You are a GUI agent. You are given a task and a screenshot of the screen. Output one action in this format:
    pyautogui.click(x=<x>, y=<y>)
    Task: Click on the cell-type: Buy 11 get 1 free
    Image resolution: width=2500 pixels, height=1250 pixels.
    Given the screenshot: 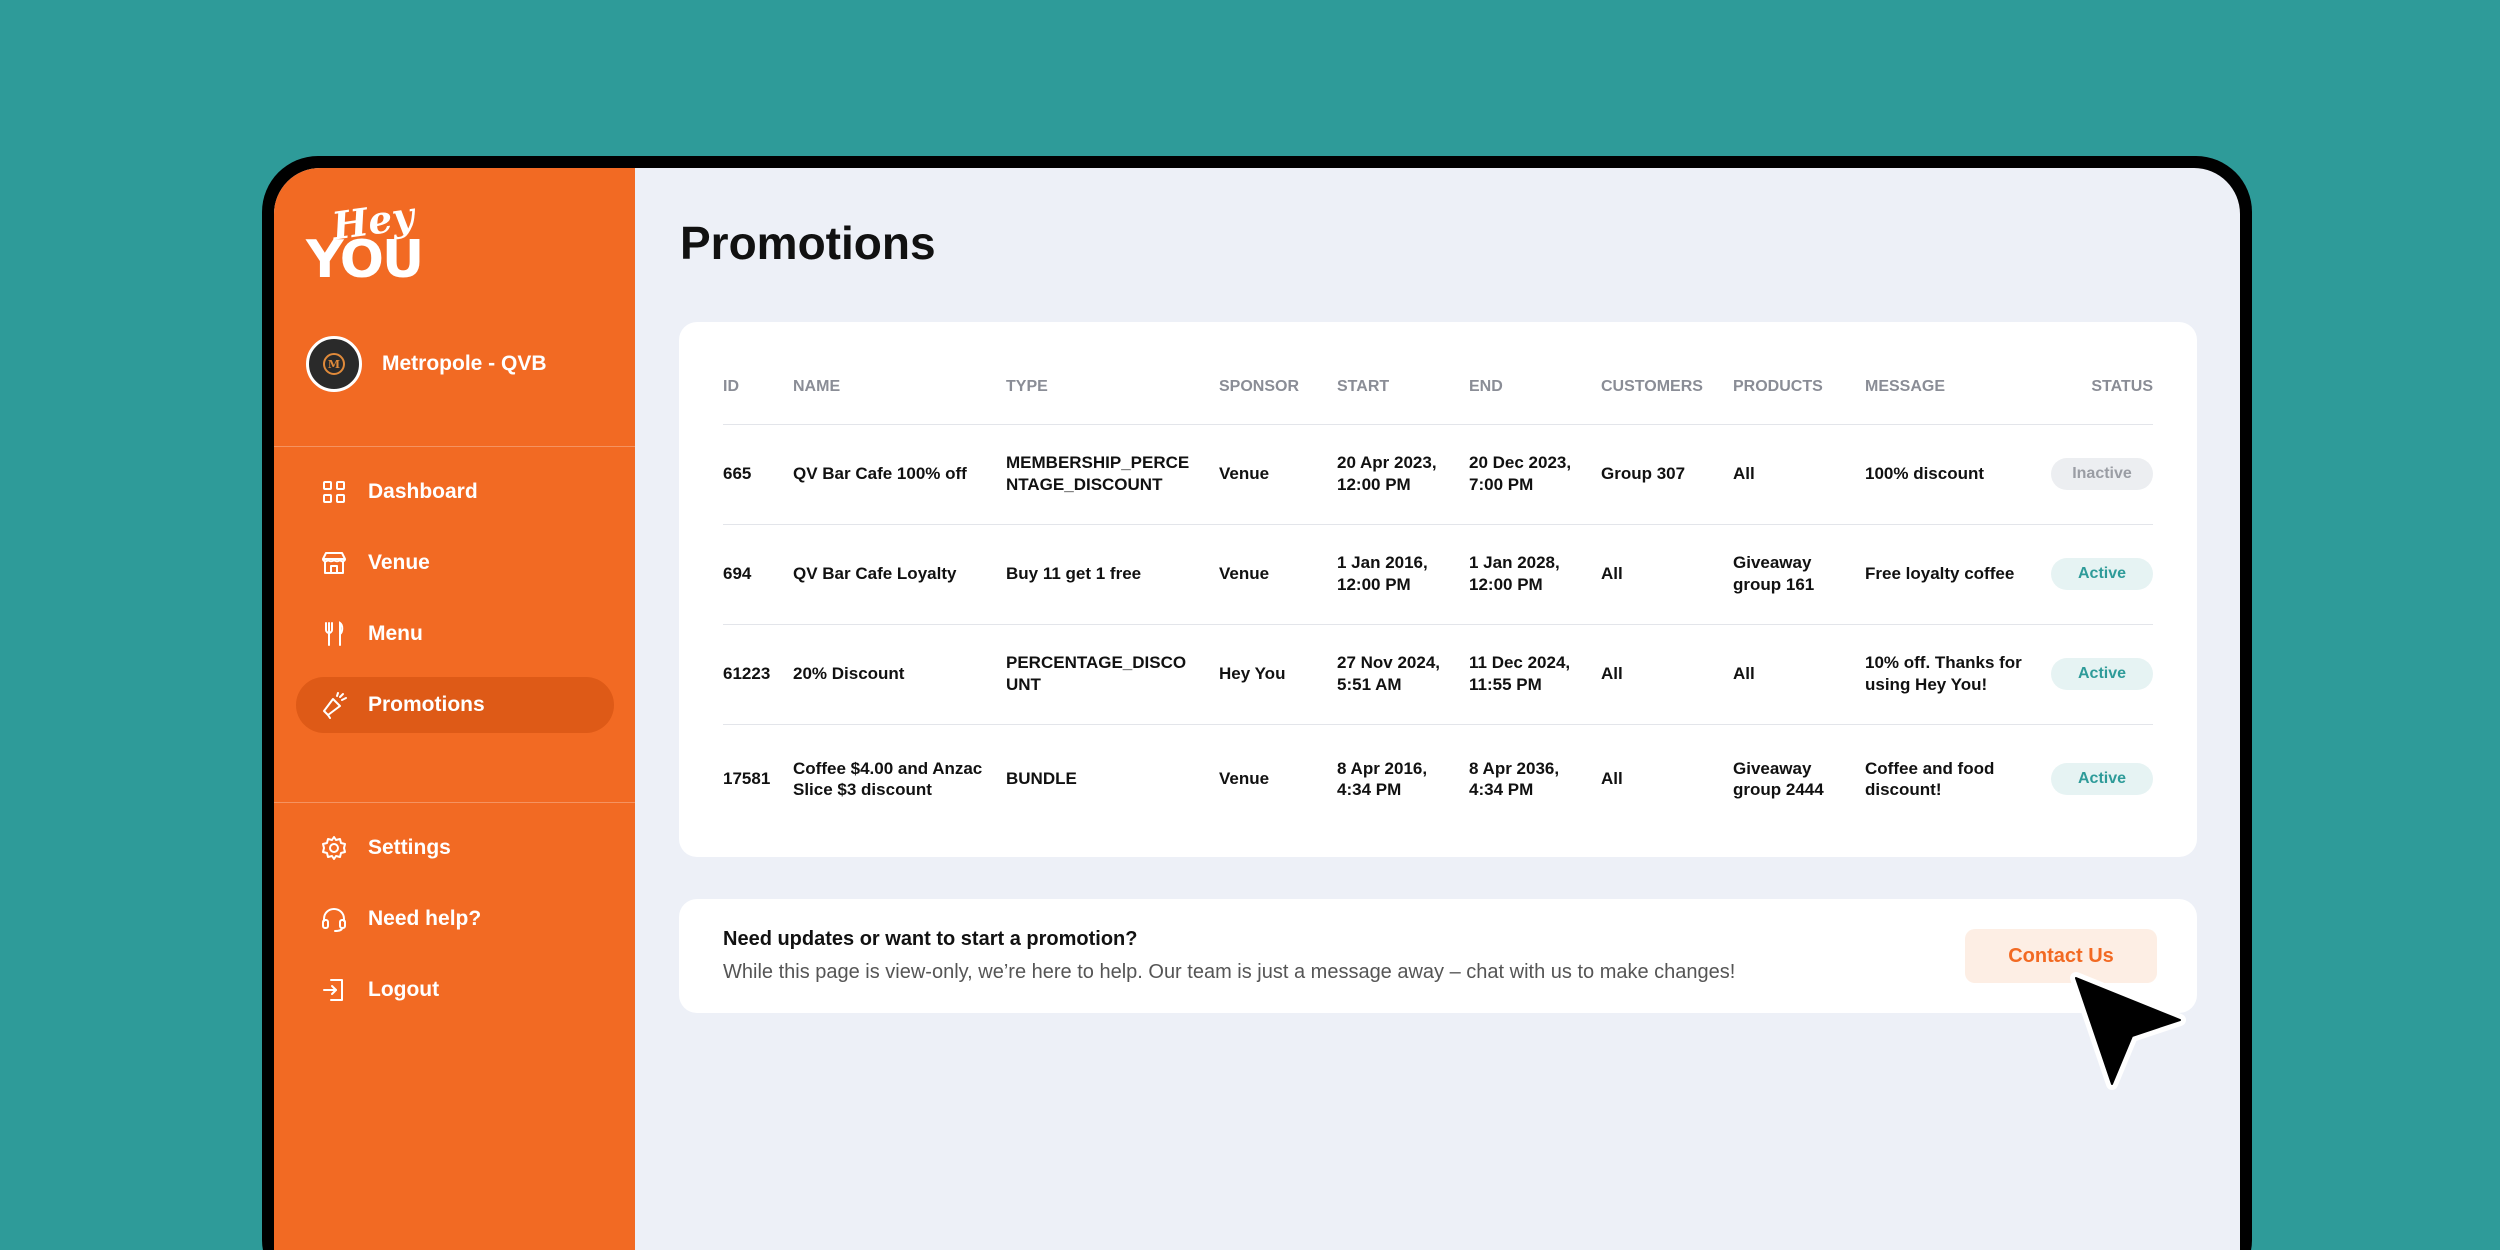 What is the action you would take?
    pyautogui.click(x=1112, y=574)
    